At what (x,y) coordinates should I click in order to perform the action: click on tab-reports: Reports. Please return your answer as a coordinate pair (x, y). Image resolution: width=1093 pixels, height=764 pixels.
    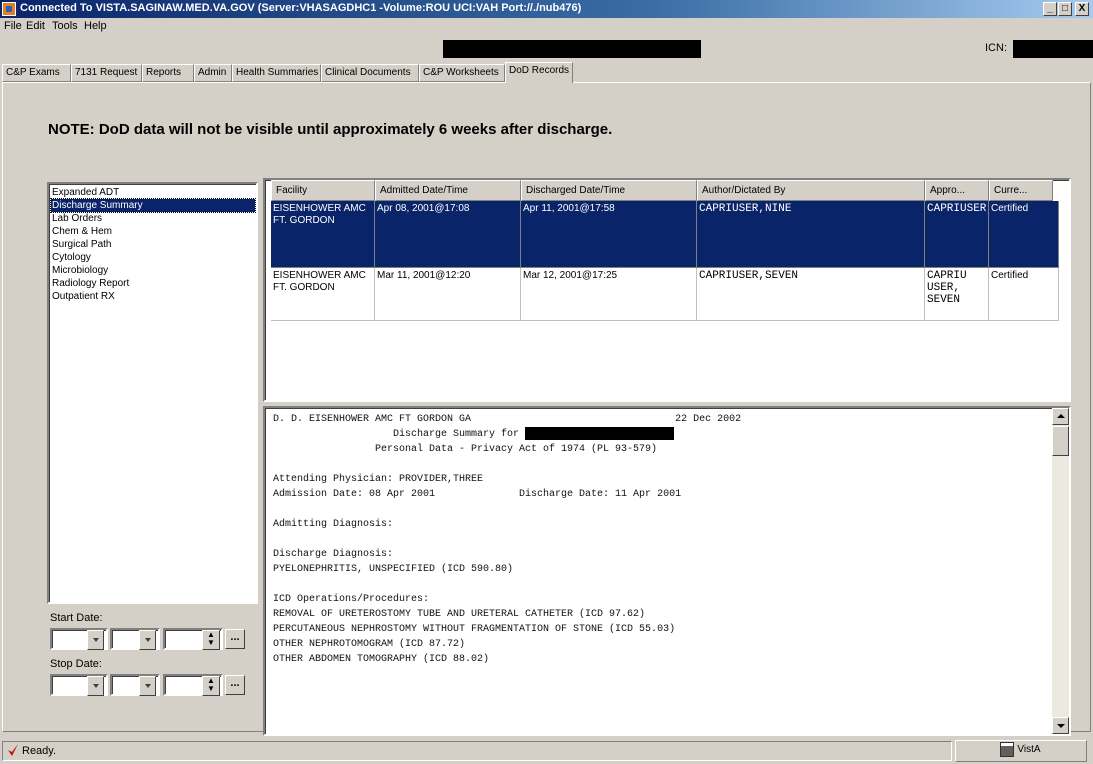
    Looking at the image, I should click on (168, 73).